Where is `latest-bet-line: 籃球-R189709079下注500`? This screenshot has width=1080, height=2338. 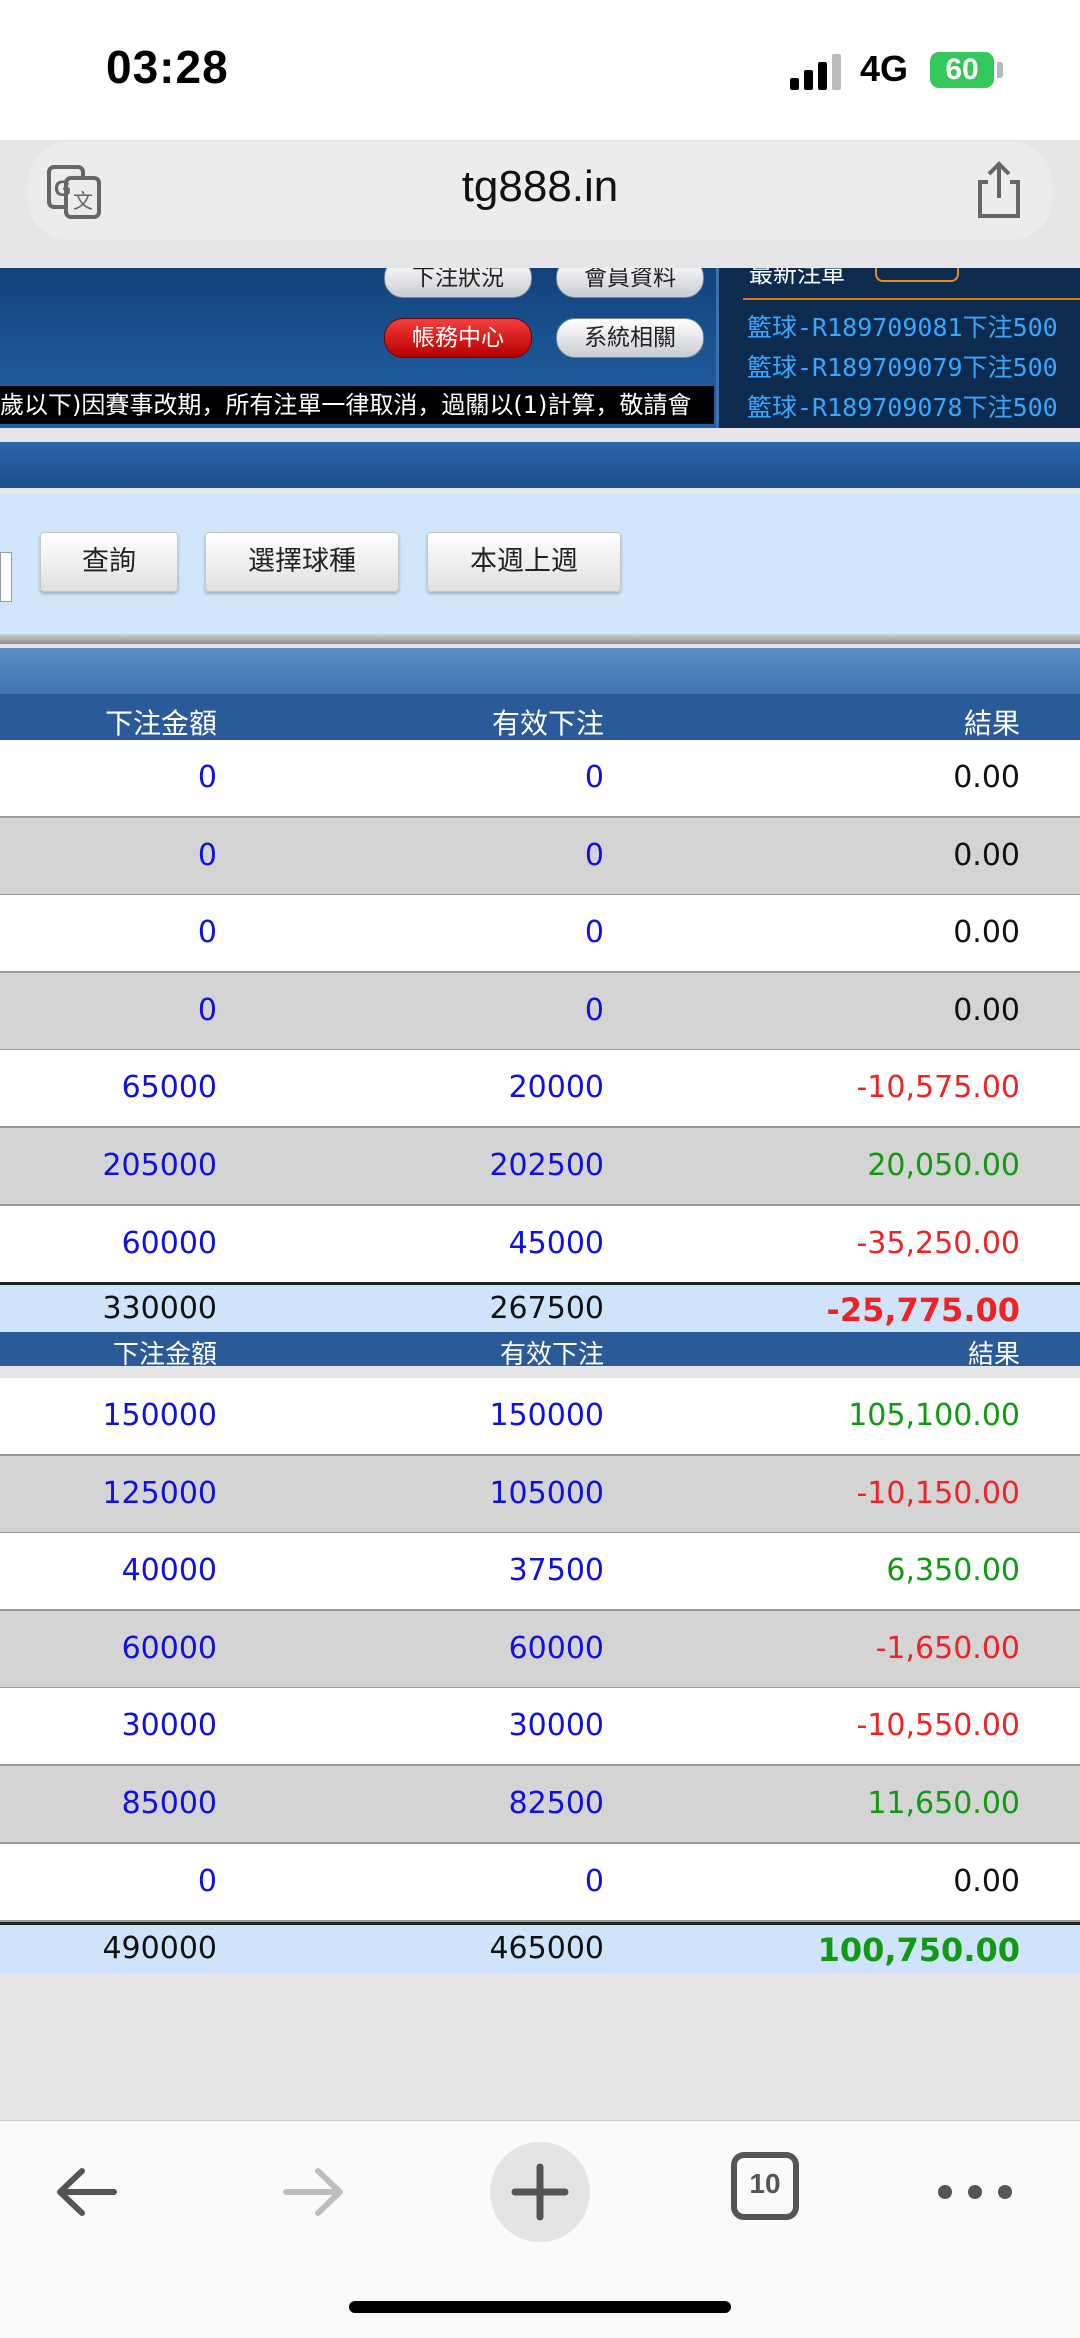
latest-bet-line: 籃球-R189709079下注500 is located at coordinates (902, 366).